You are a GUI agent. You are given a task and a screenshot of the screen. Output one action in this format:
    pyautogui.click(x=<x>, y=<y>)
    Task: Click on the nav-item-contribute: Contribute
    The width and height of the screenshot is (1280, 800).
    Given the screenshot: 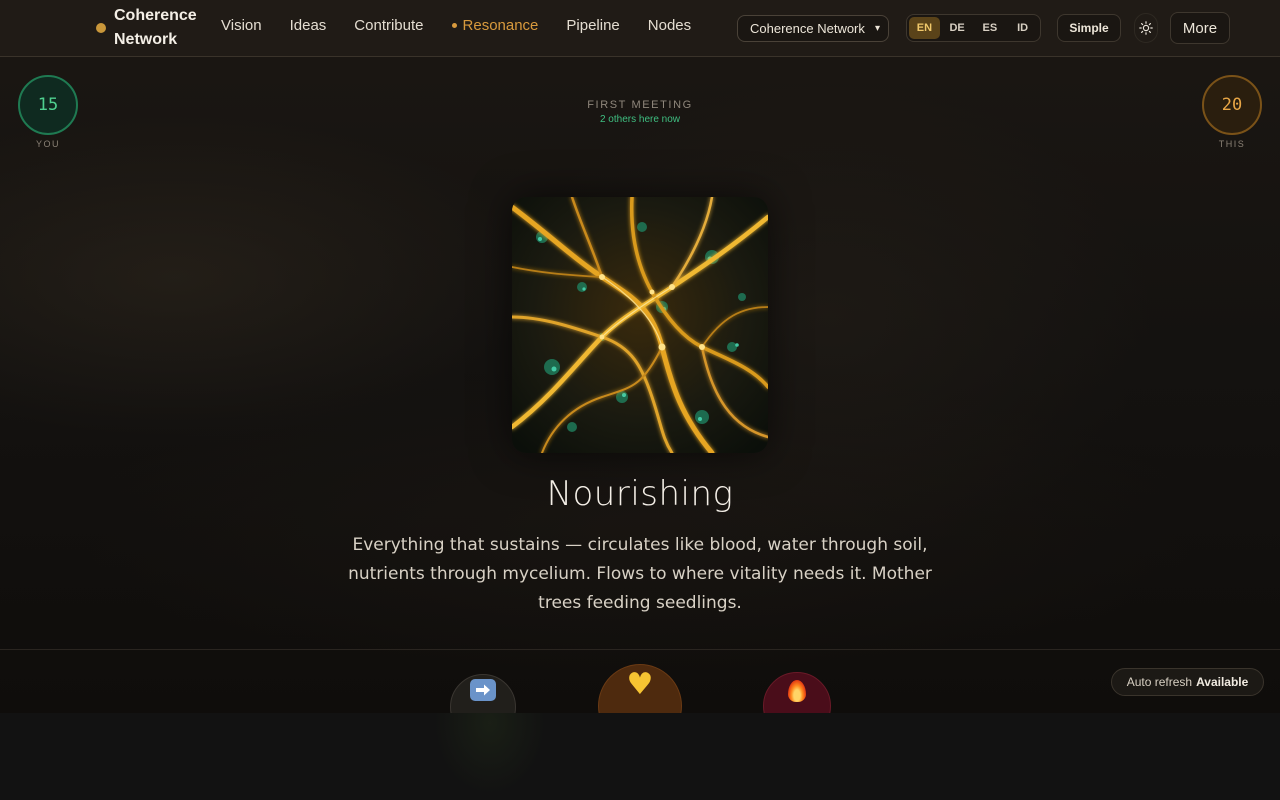 What is the action you would take?
    pyautogui.click(x=388, y=25)
    